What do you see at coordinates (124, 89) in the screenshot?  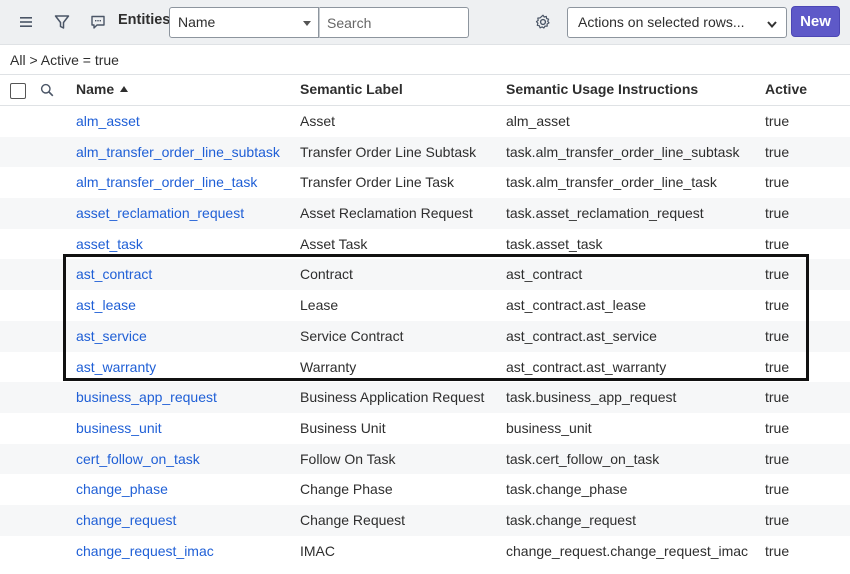 I see `sort-ascending-icon` at bounding box center [124, 89].